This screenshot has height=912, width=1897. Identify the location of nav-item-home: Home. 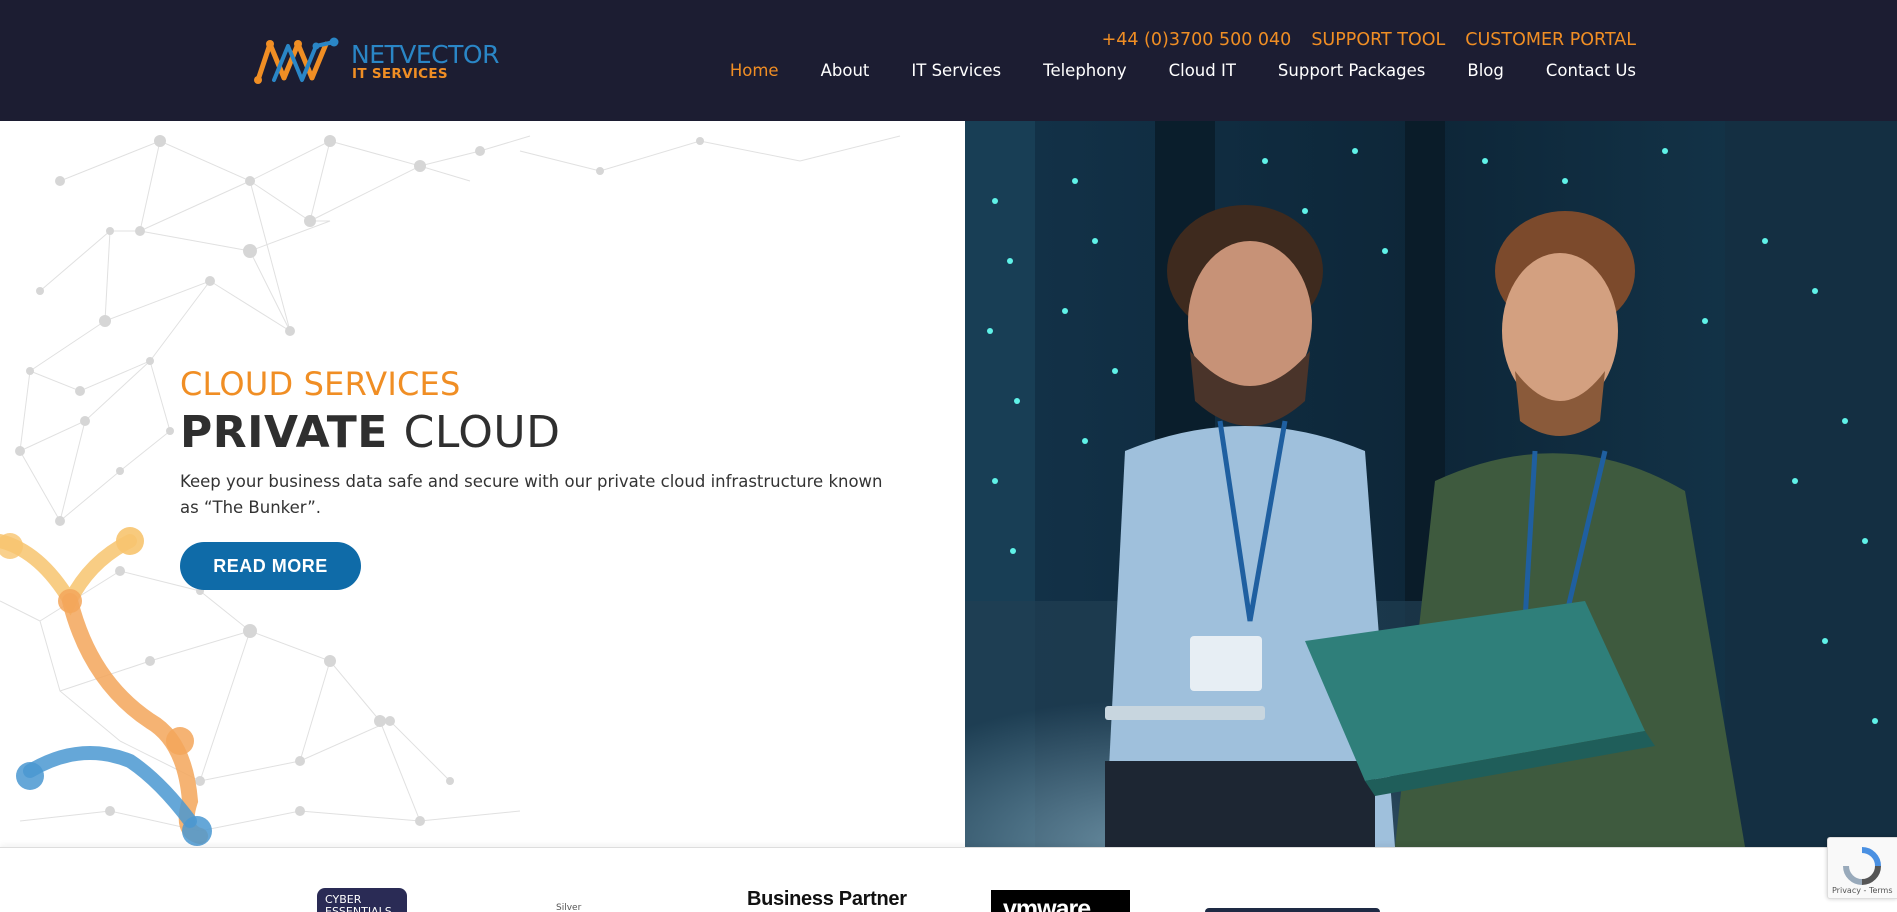
(754, 70).